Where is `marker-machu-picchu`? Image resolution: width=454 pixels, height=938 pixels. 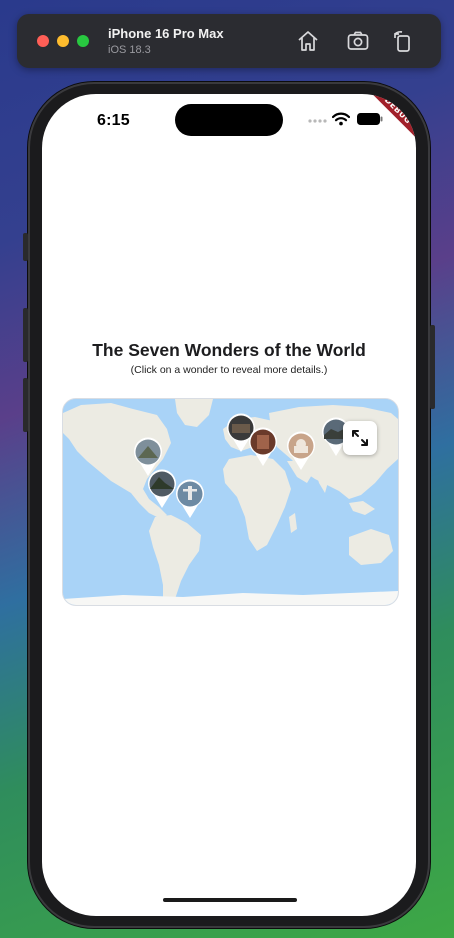 marker-machu-picchu is located at coordinates (162, 489).